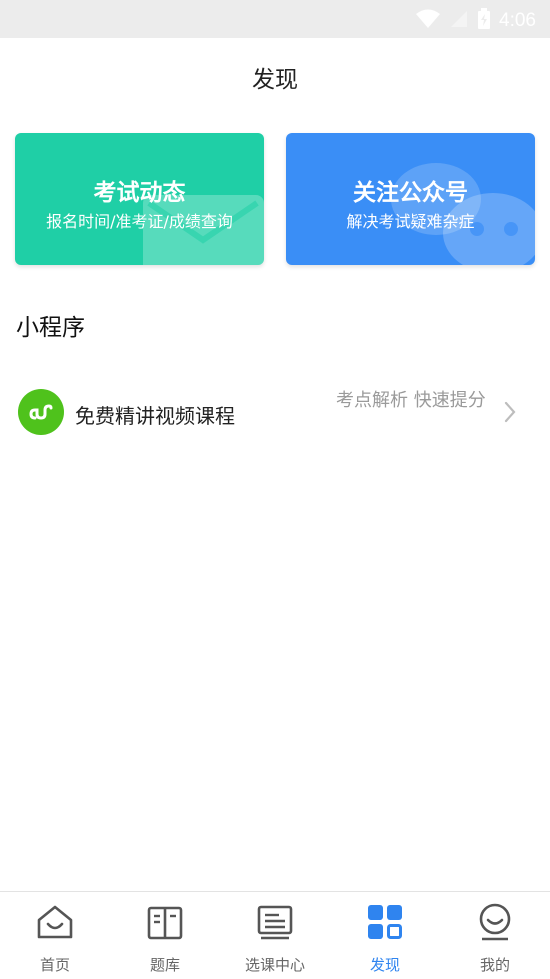  What do you see at coordinates (50, 328) in the screenshot?
I see `section-title: 小程序` at bounding box center [50, 328].